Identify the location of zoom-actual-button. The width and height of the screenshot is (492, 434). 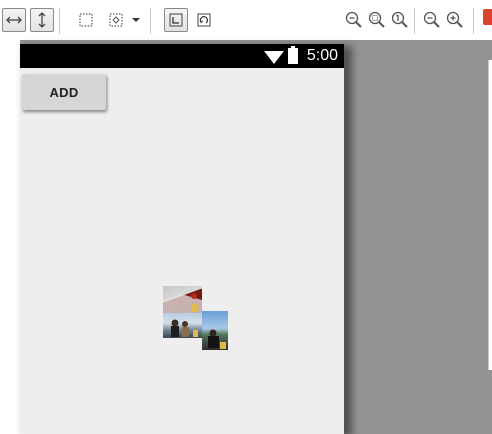
(400, 20).